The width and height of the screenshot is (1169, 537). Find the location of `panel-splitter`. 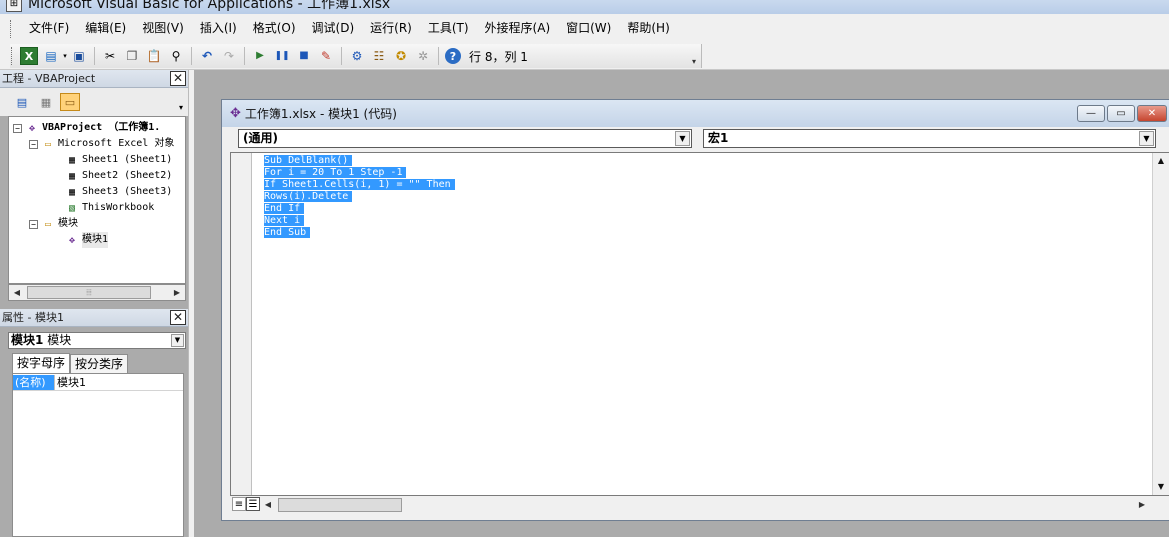

panel-splitter is located at coordinates (191, 303).